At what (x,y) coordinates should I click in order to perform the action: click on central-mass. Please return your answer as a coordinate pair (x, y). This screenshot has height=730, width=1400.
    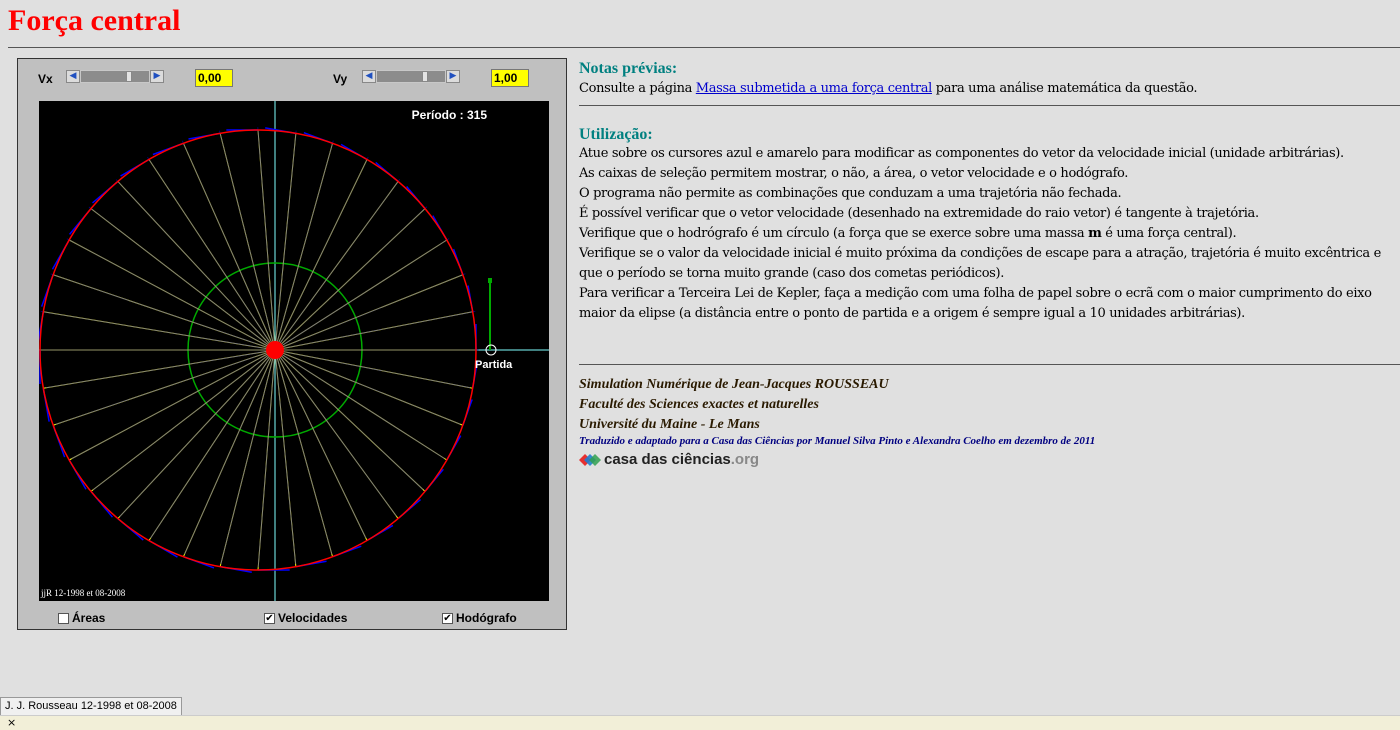
    Looking at the image, I should click on (275, 350).